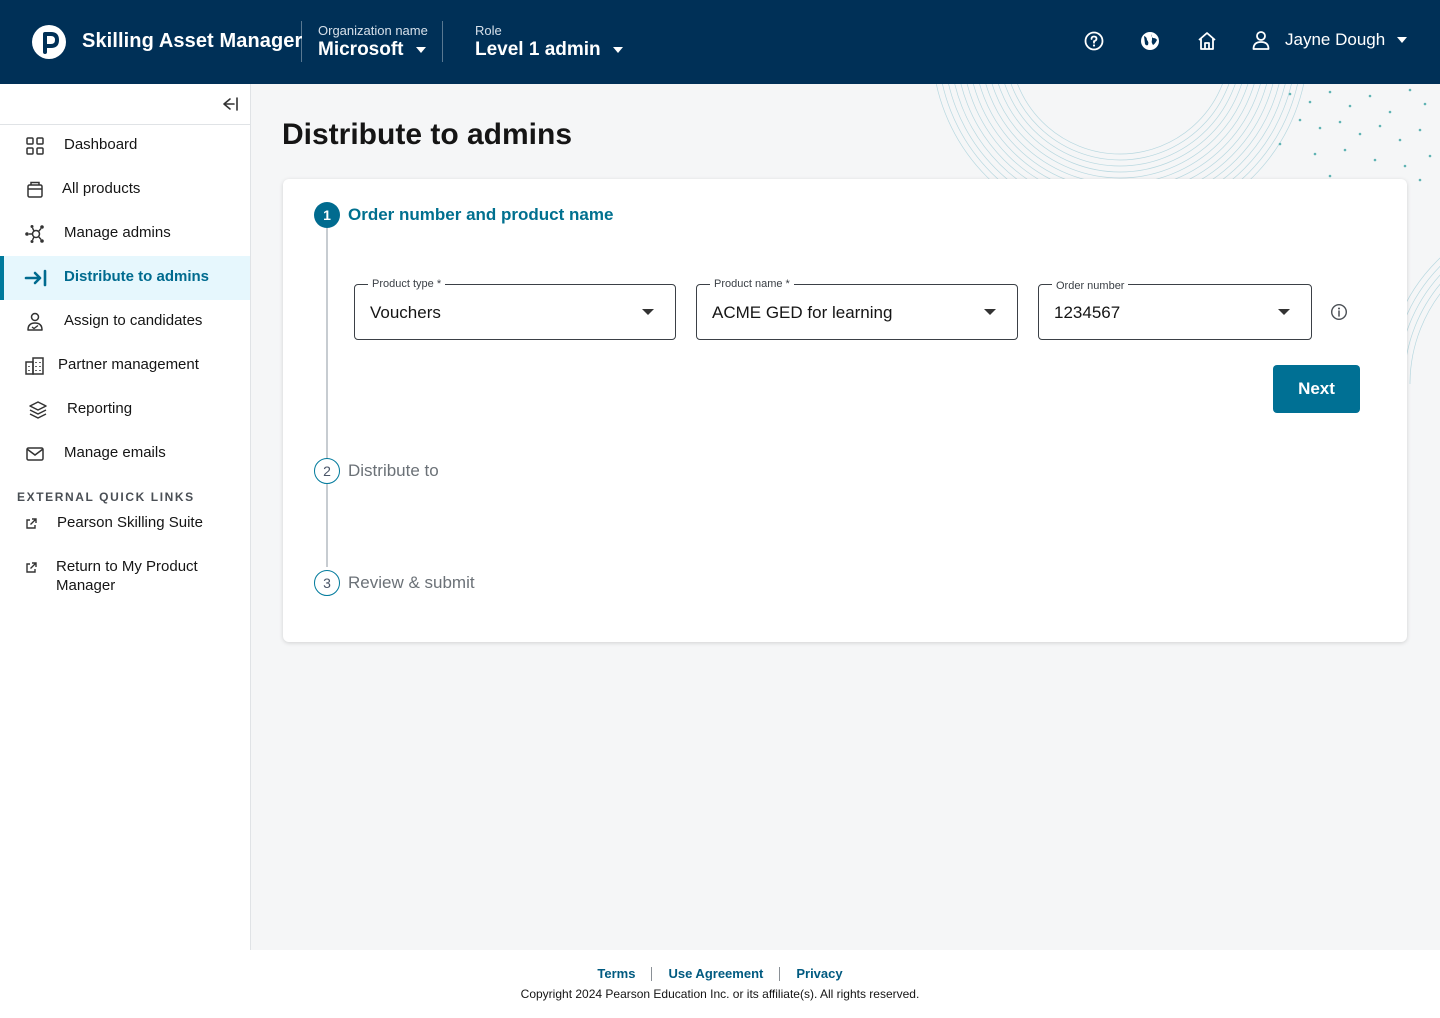 Image resolution: width=1440 pixels, height=1018 pixels. What do you see at coordinates (128, 364) in the screenshot?
I see `sidebar-item-label: Partner management` at bounding box center [128, 364].